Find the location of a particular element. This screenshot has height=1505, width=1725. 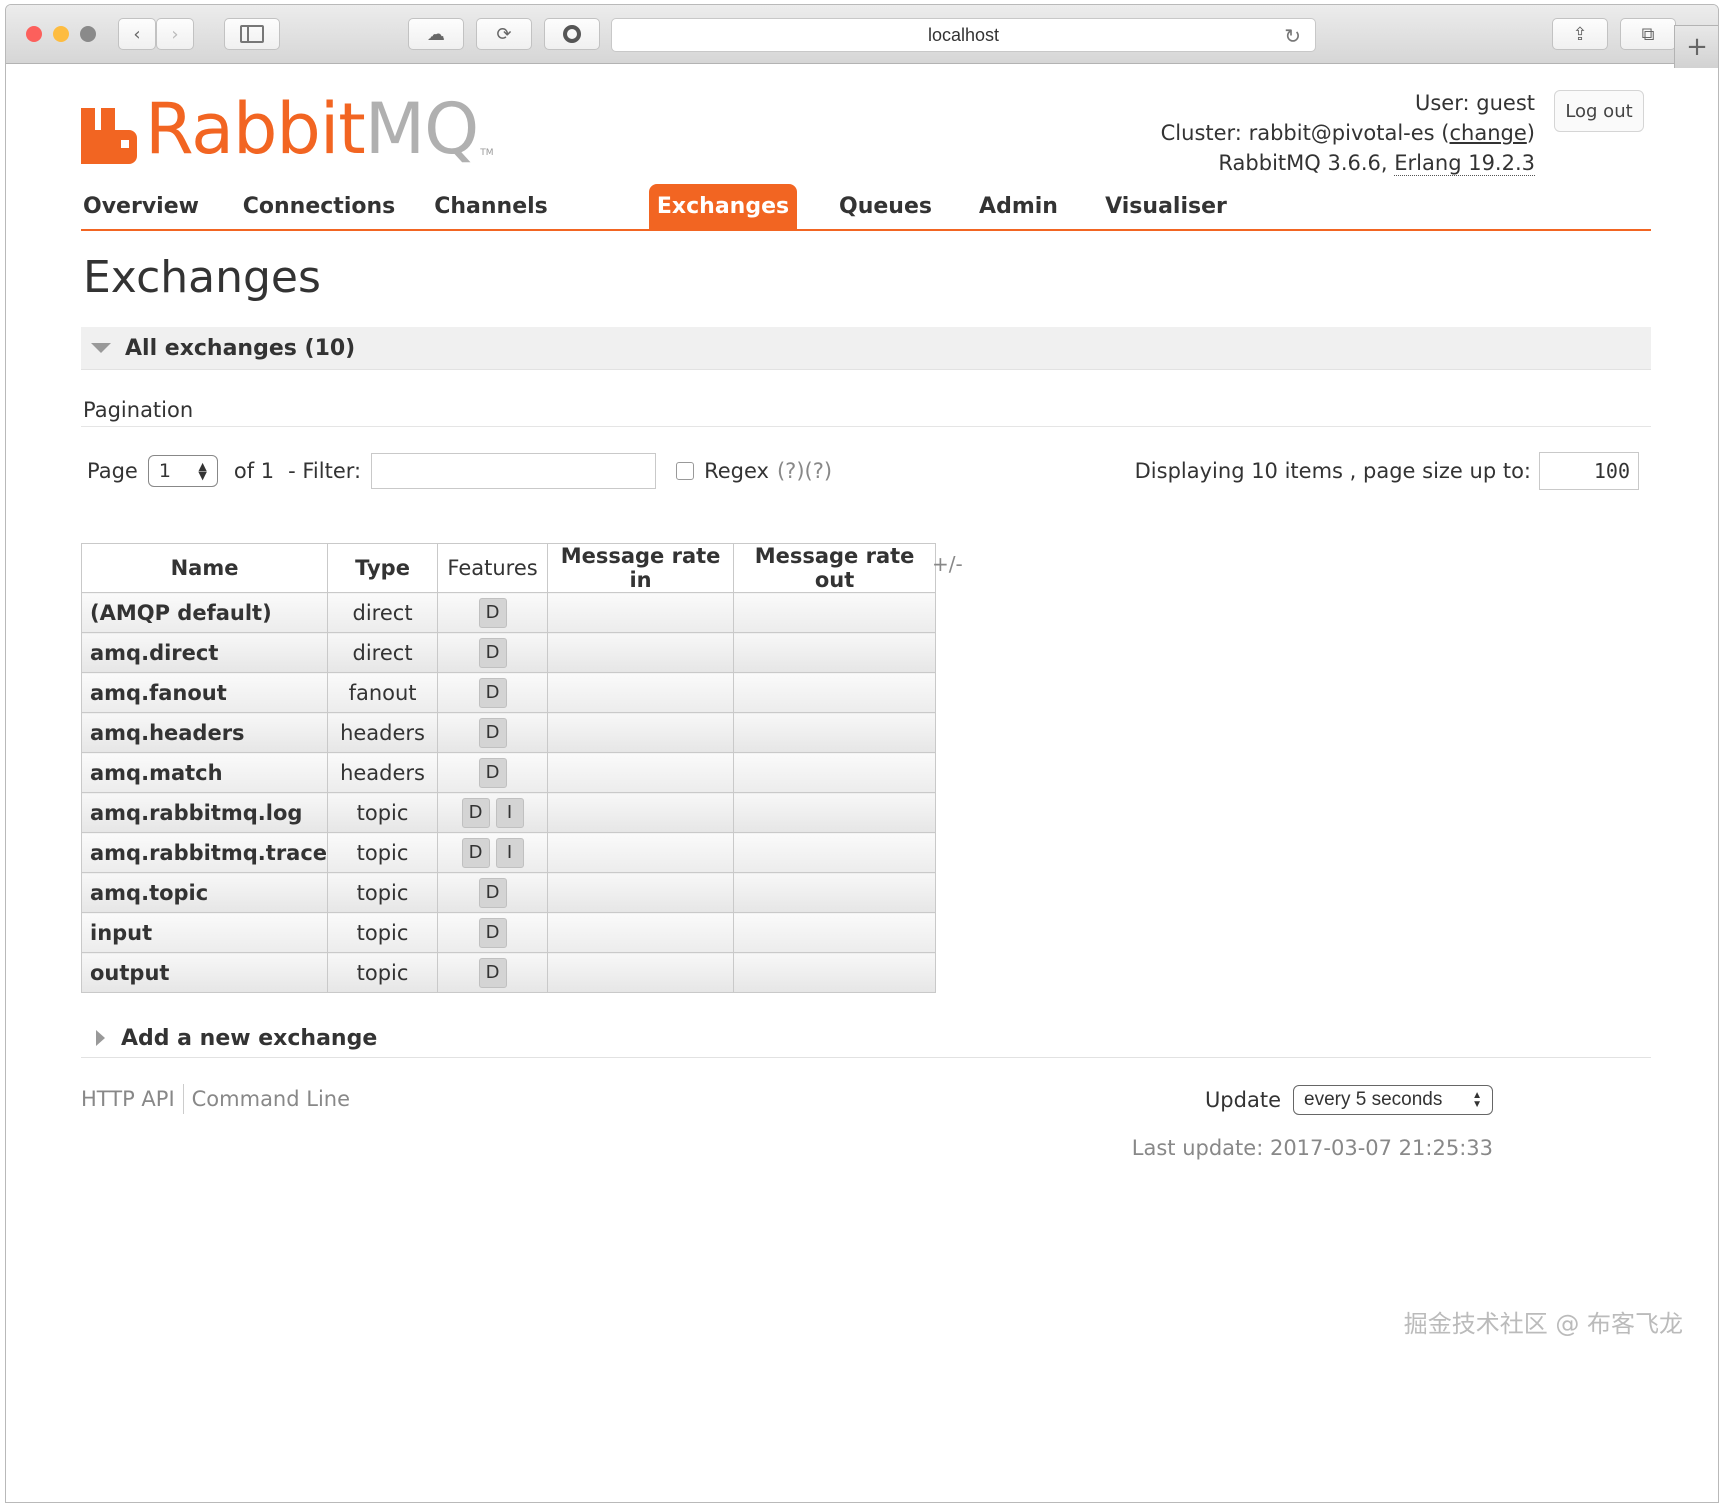

exchange-name-link: amq.direct is located at coordinates (204, 652).